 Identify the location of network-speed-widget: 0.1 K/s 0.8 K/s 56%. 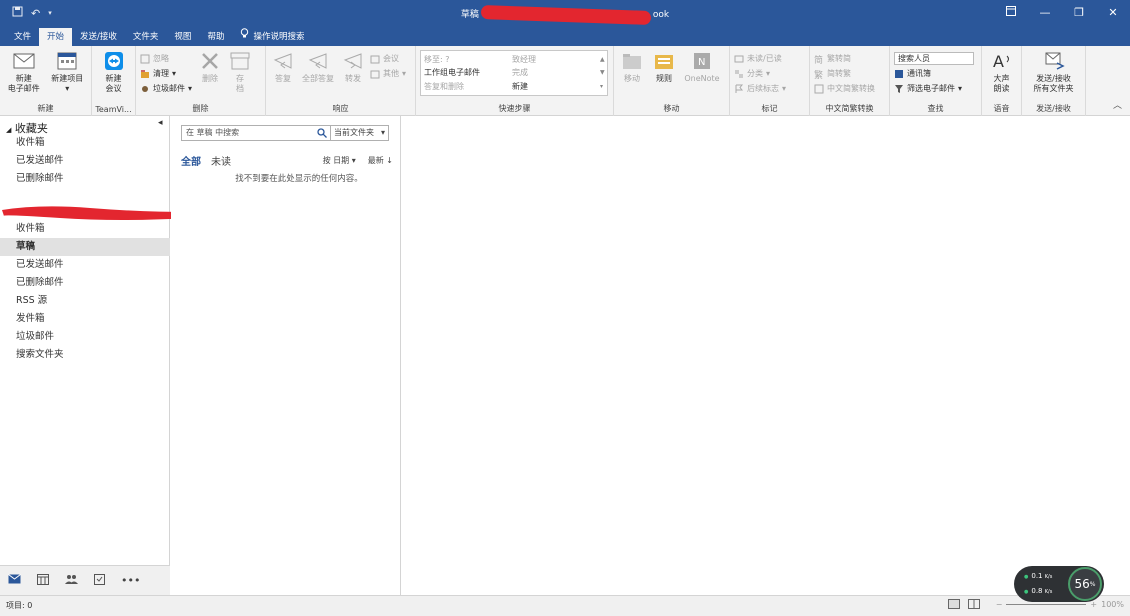
(1059, 584).